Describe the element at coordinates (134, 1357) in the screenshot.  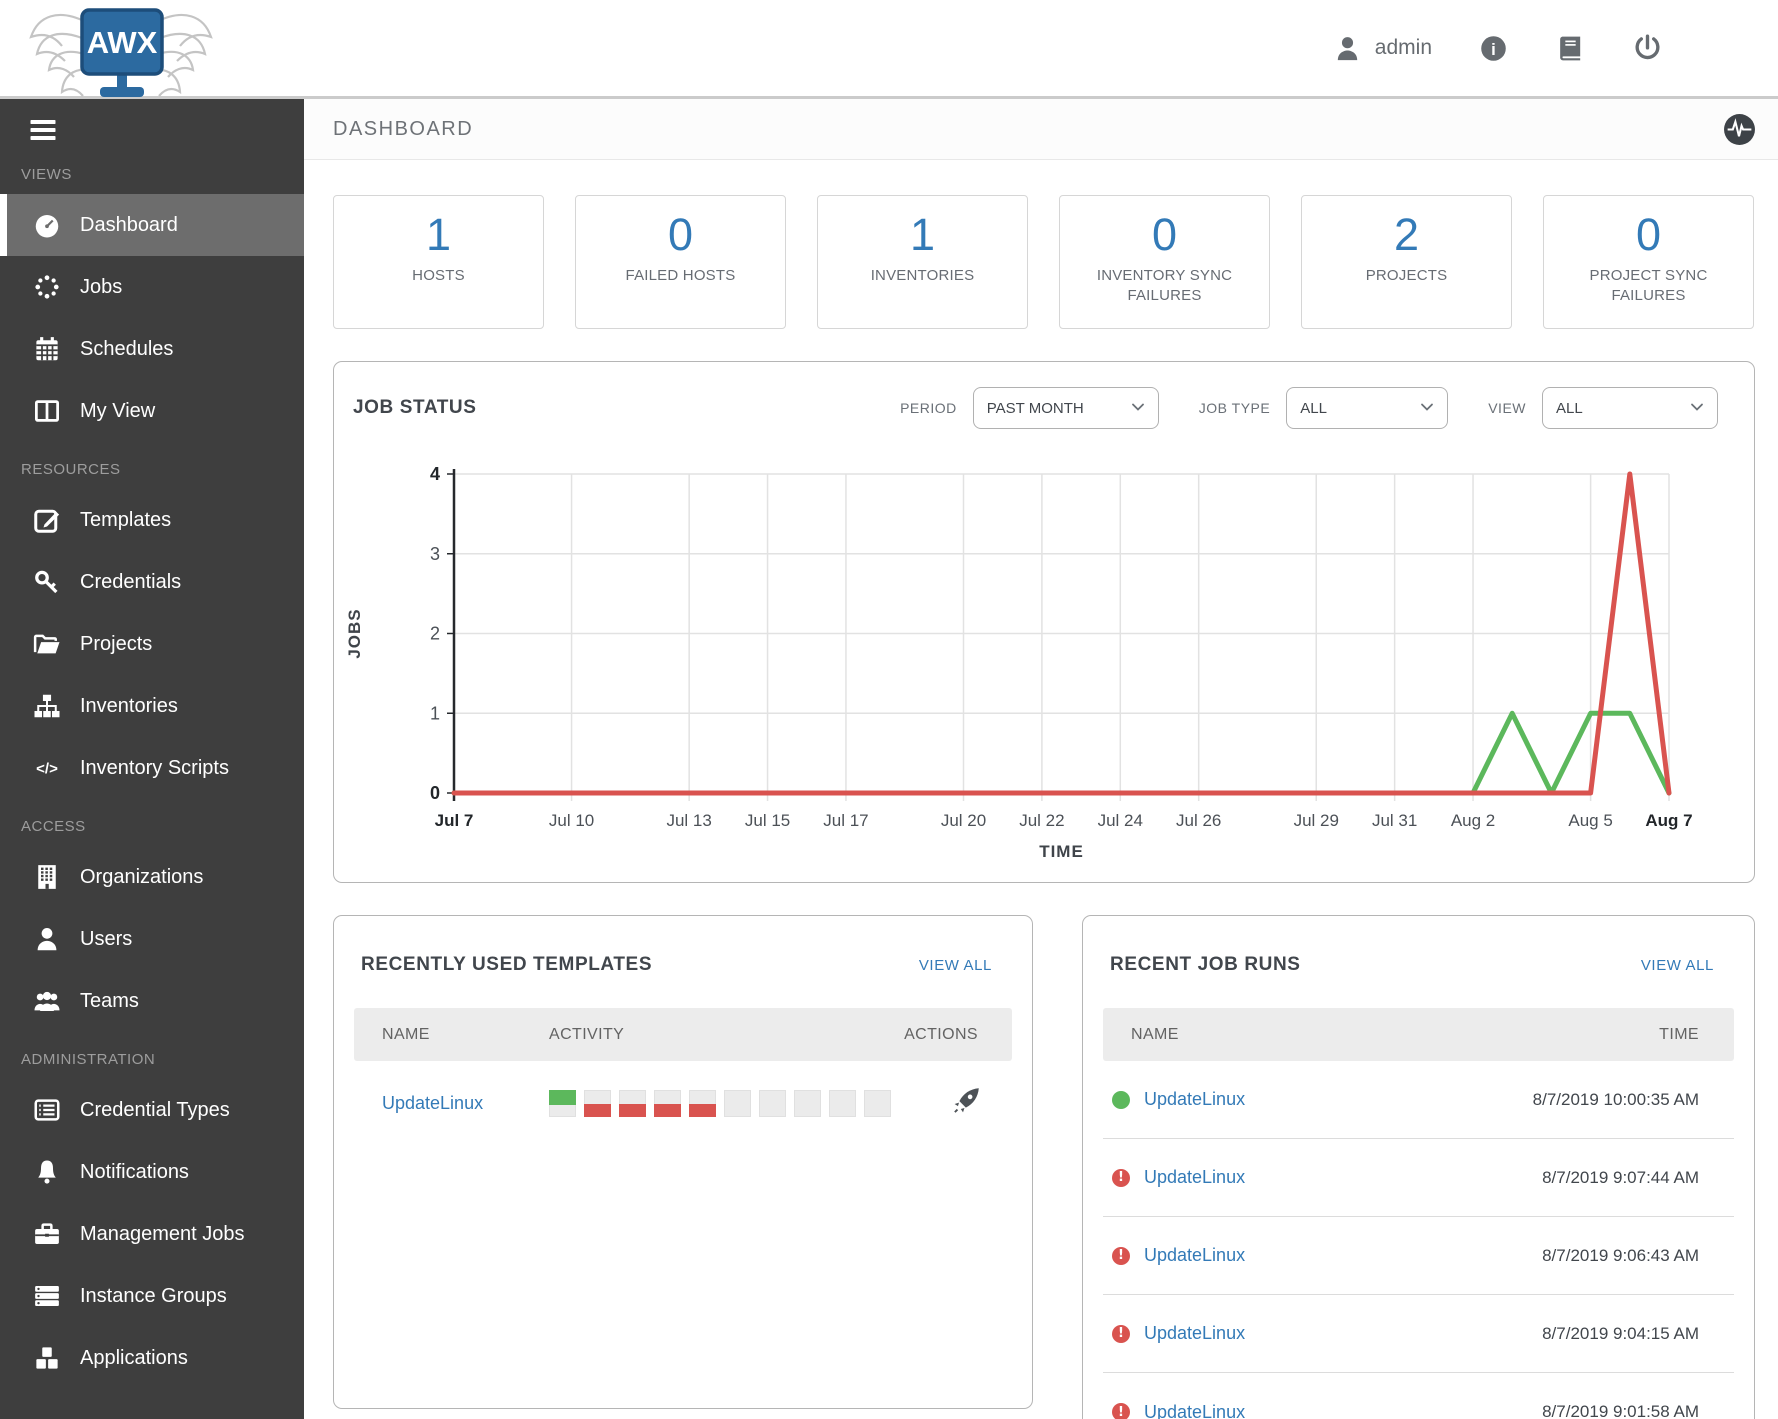
I see `sidebar-item-label: Applications` at that location.